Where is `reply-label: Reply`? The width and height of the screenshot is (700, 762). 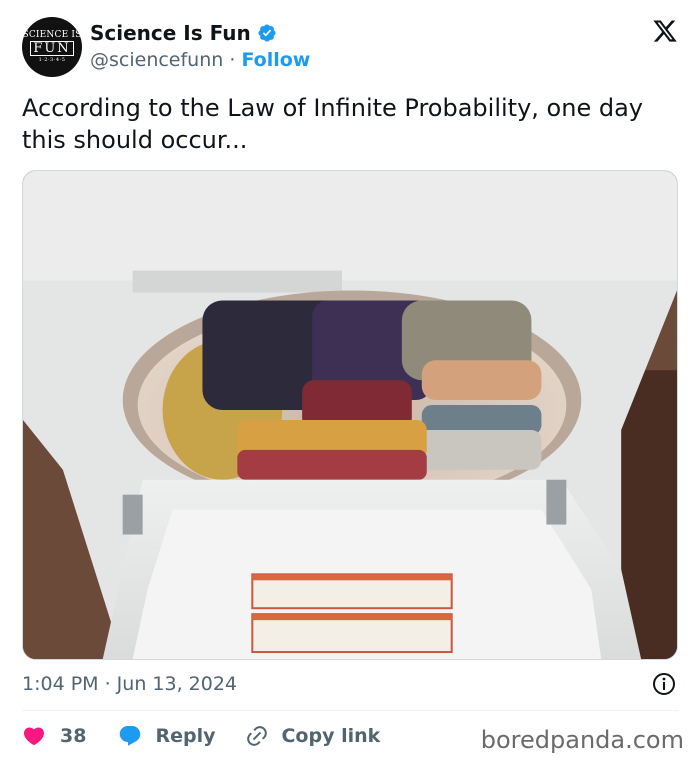 reply-label: Reply is located at coordinates (185, 736).